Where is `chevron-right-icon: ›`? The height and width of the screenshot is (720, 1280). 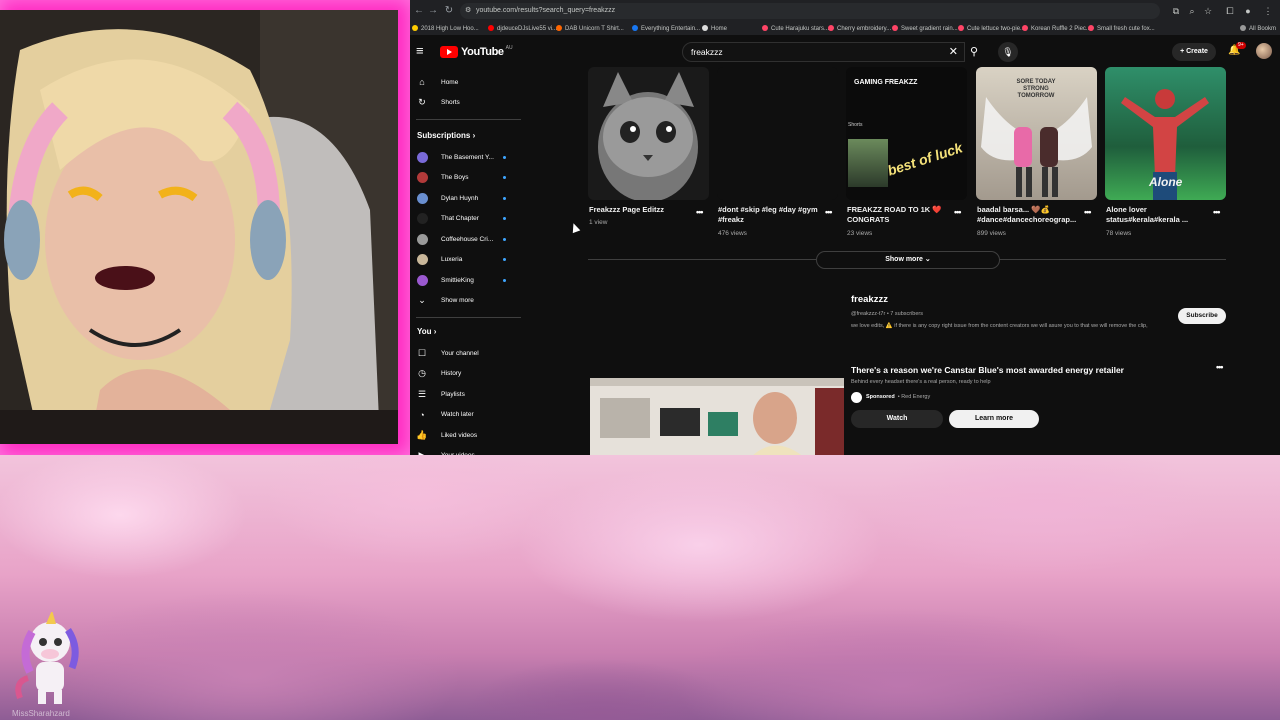
chevron-right-icon: › is located at coordinates (434, 331).